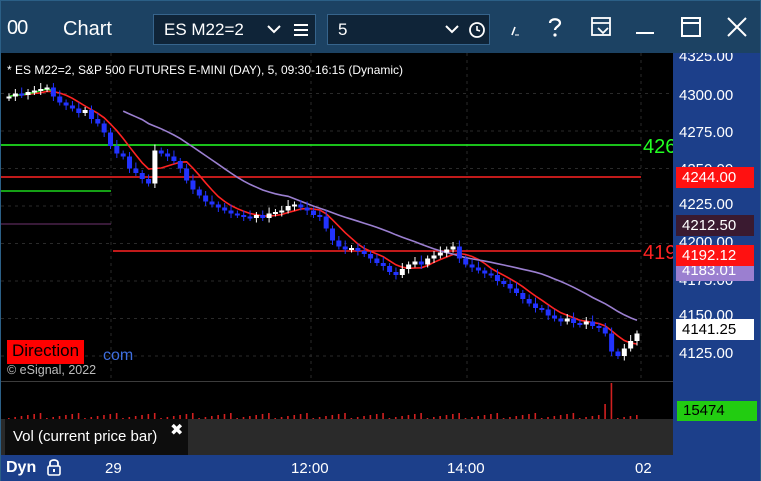  Describe the element at coordinates (96, 437) in the screenshot. I see `study-tab: Vol (current price bar)` at that location.